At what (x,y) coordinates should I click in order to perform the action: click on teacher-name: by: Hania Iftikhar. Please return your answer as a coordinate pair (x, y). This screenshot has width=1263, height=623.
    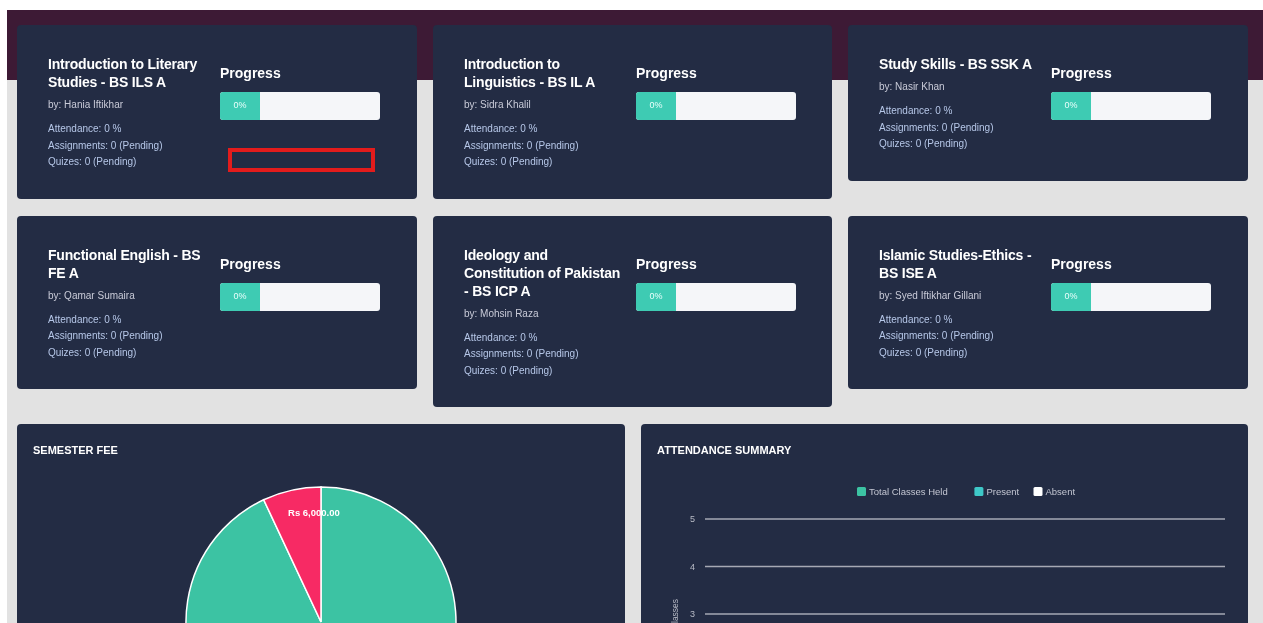
    Looking at the image, I should click on (86, 105).